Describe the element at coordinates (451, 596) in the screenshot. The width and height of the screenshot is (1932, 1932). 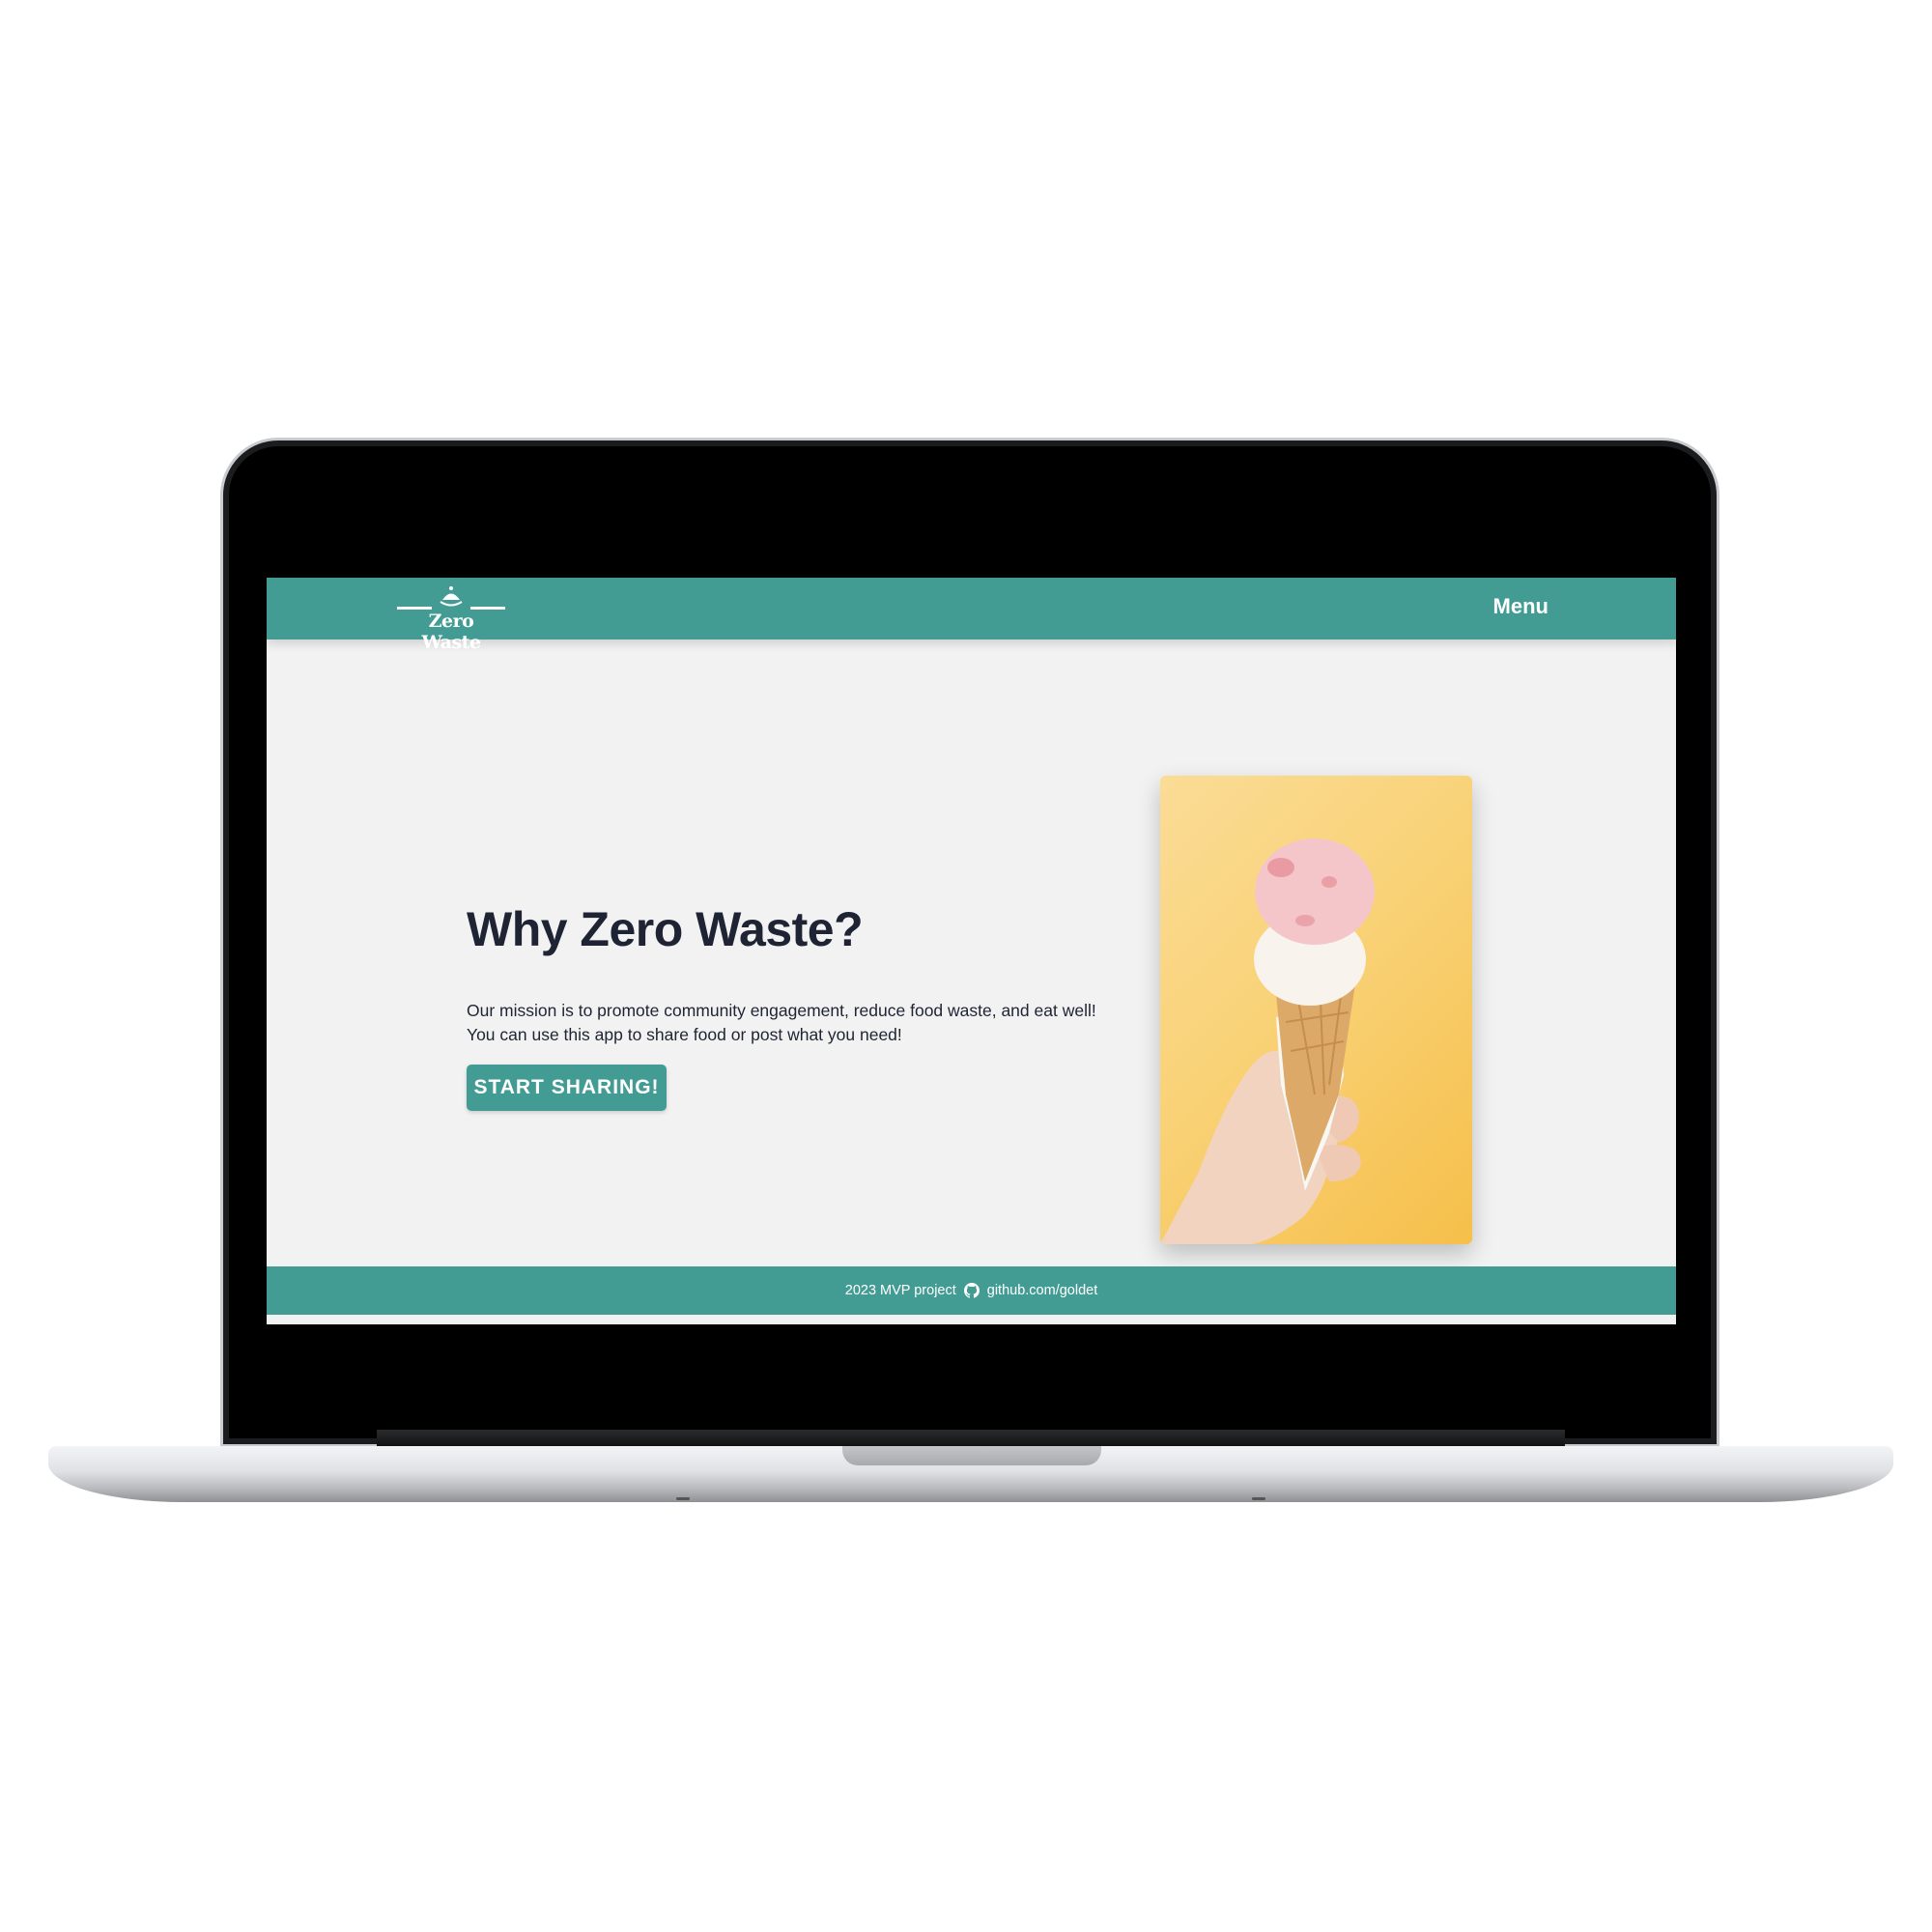
I see `cloche-logo-icon` at that location.